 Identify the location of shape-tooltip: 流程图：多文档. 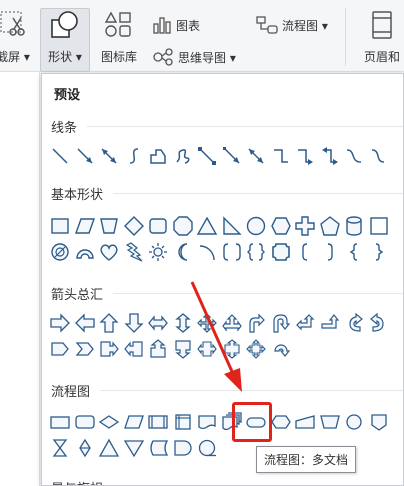
(306, 459).